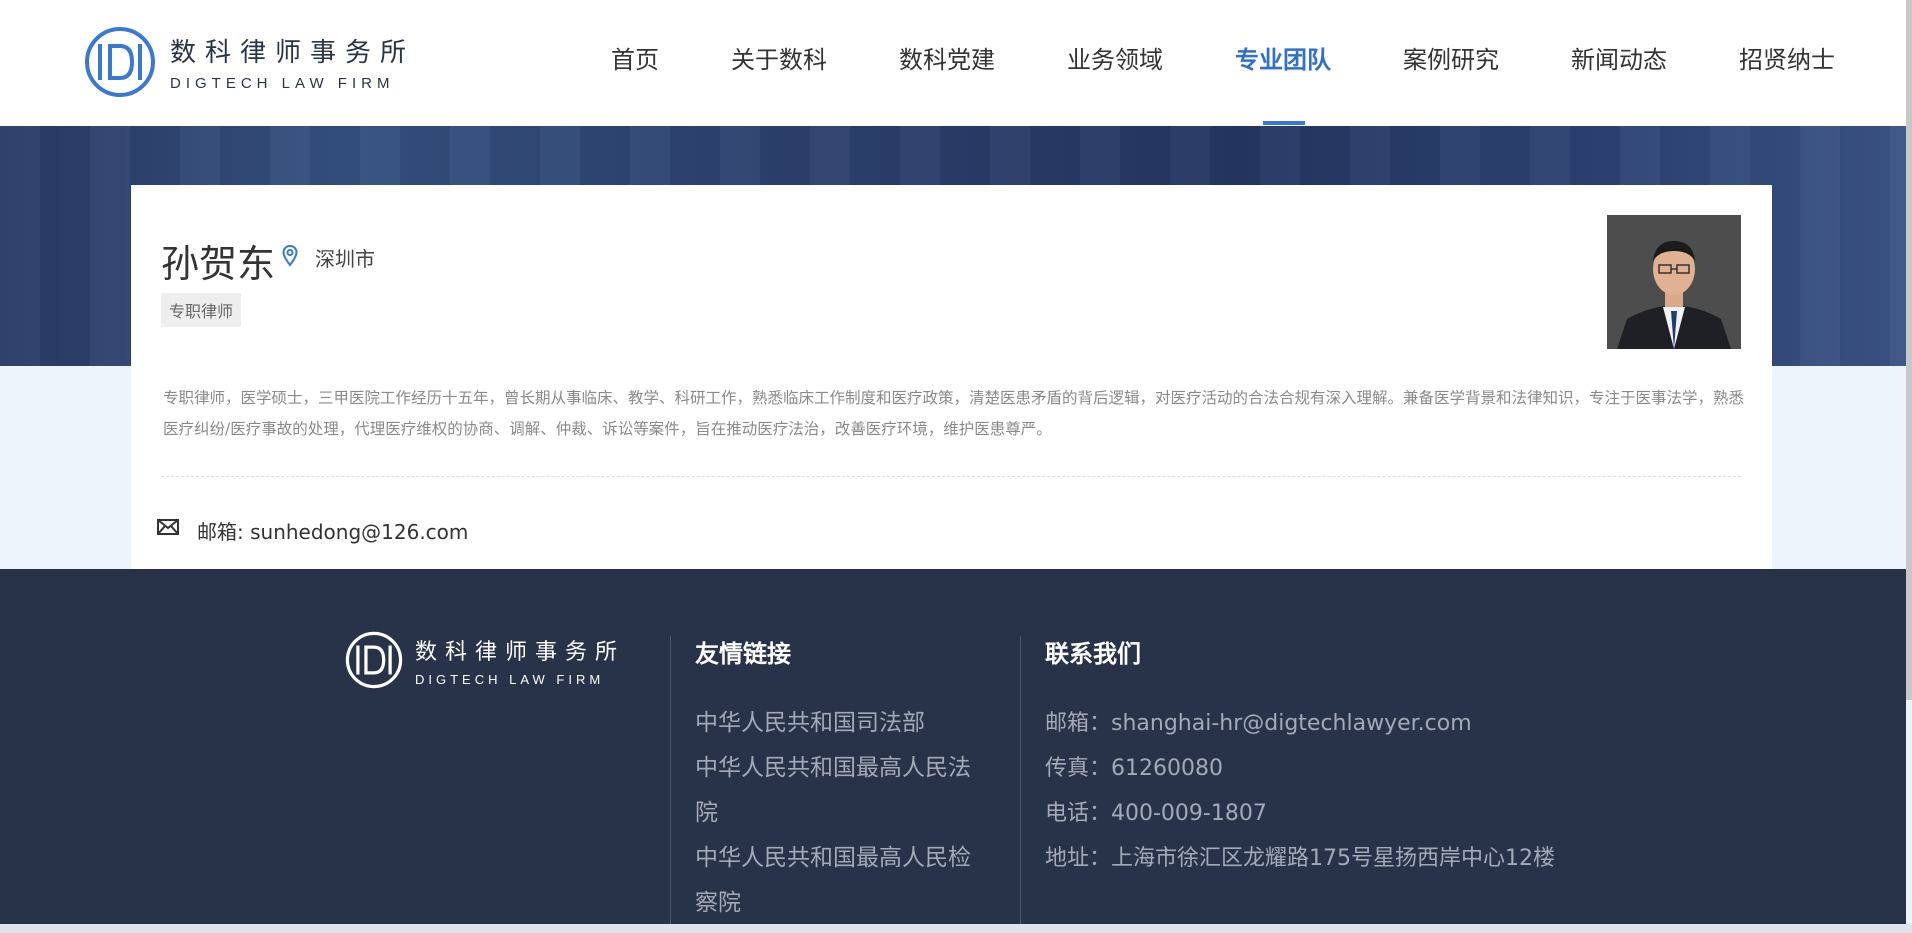 The image size is (1912, 933). Describe the element at coordinates (168, 527) in the screenshot. I see `mail-icon` at that location.